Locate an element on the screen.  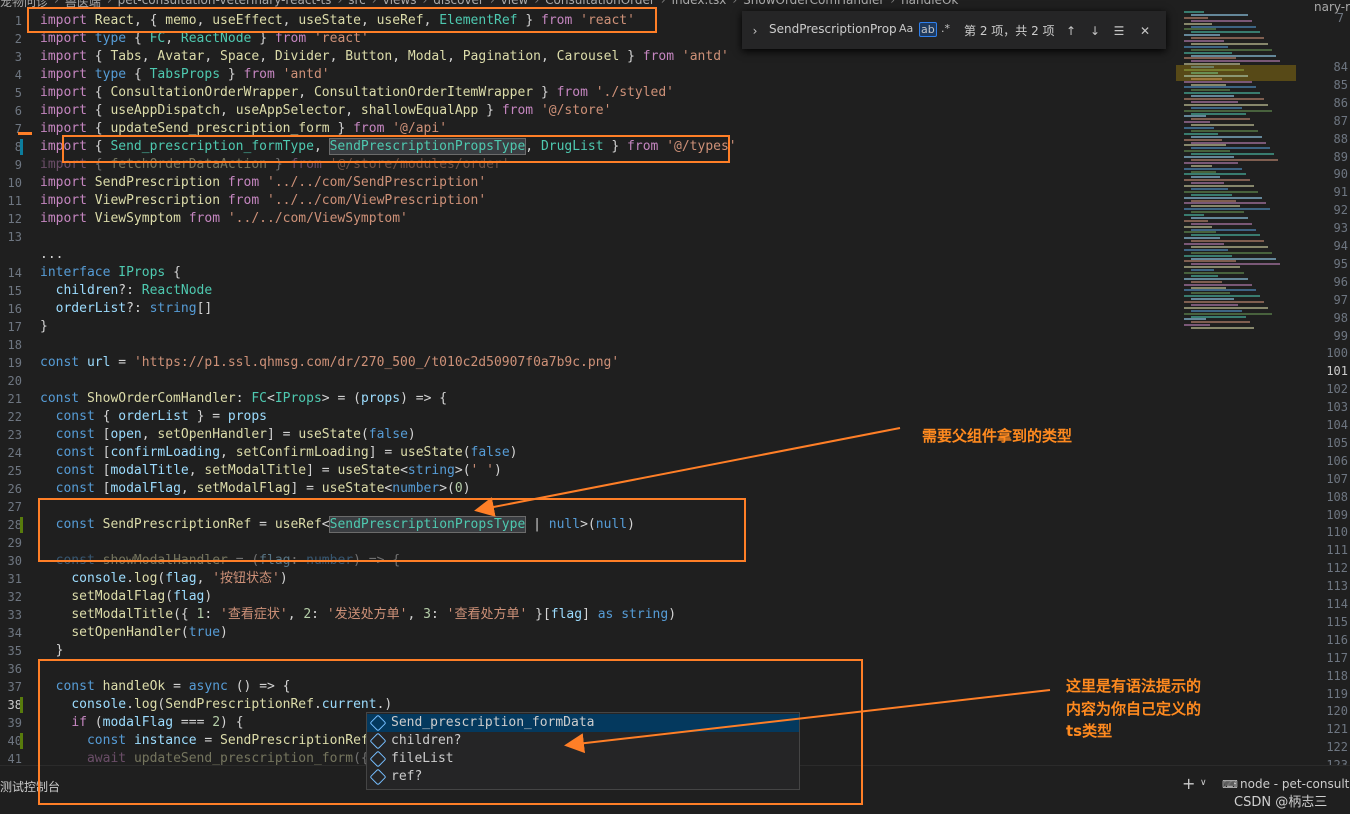
annotation-parent-type: 需要父组件拿到的类型 is located at coordinates (997, 436).